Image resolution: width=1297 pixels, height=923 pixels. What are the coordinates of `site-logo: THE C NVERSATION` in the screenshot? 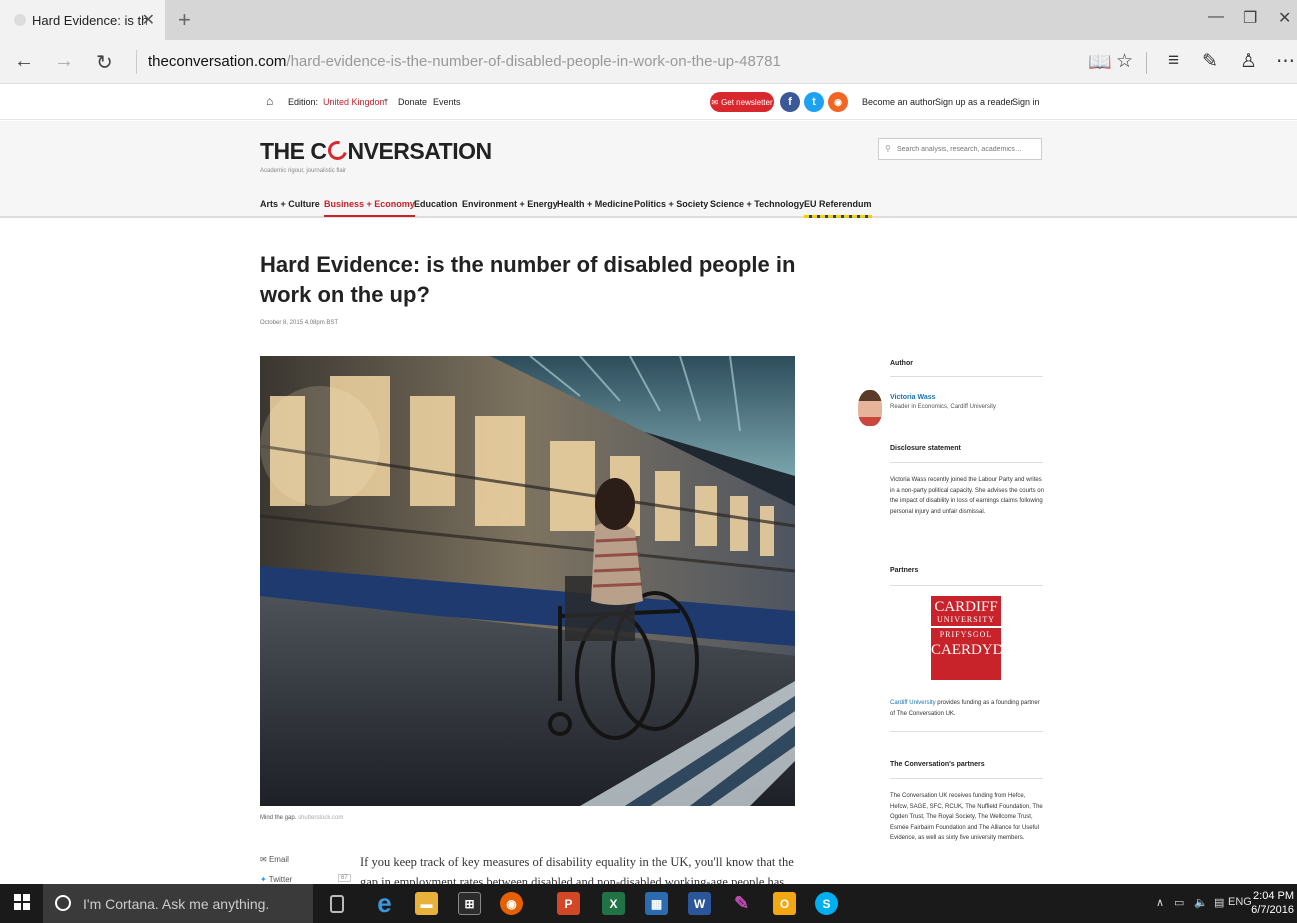 It's located at (376, 151).